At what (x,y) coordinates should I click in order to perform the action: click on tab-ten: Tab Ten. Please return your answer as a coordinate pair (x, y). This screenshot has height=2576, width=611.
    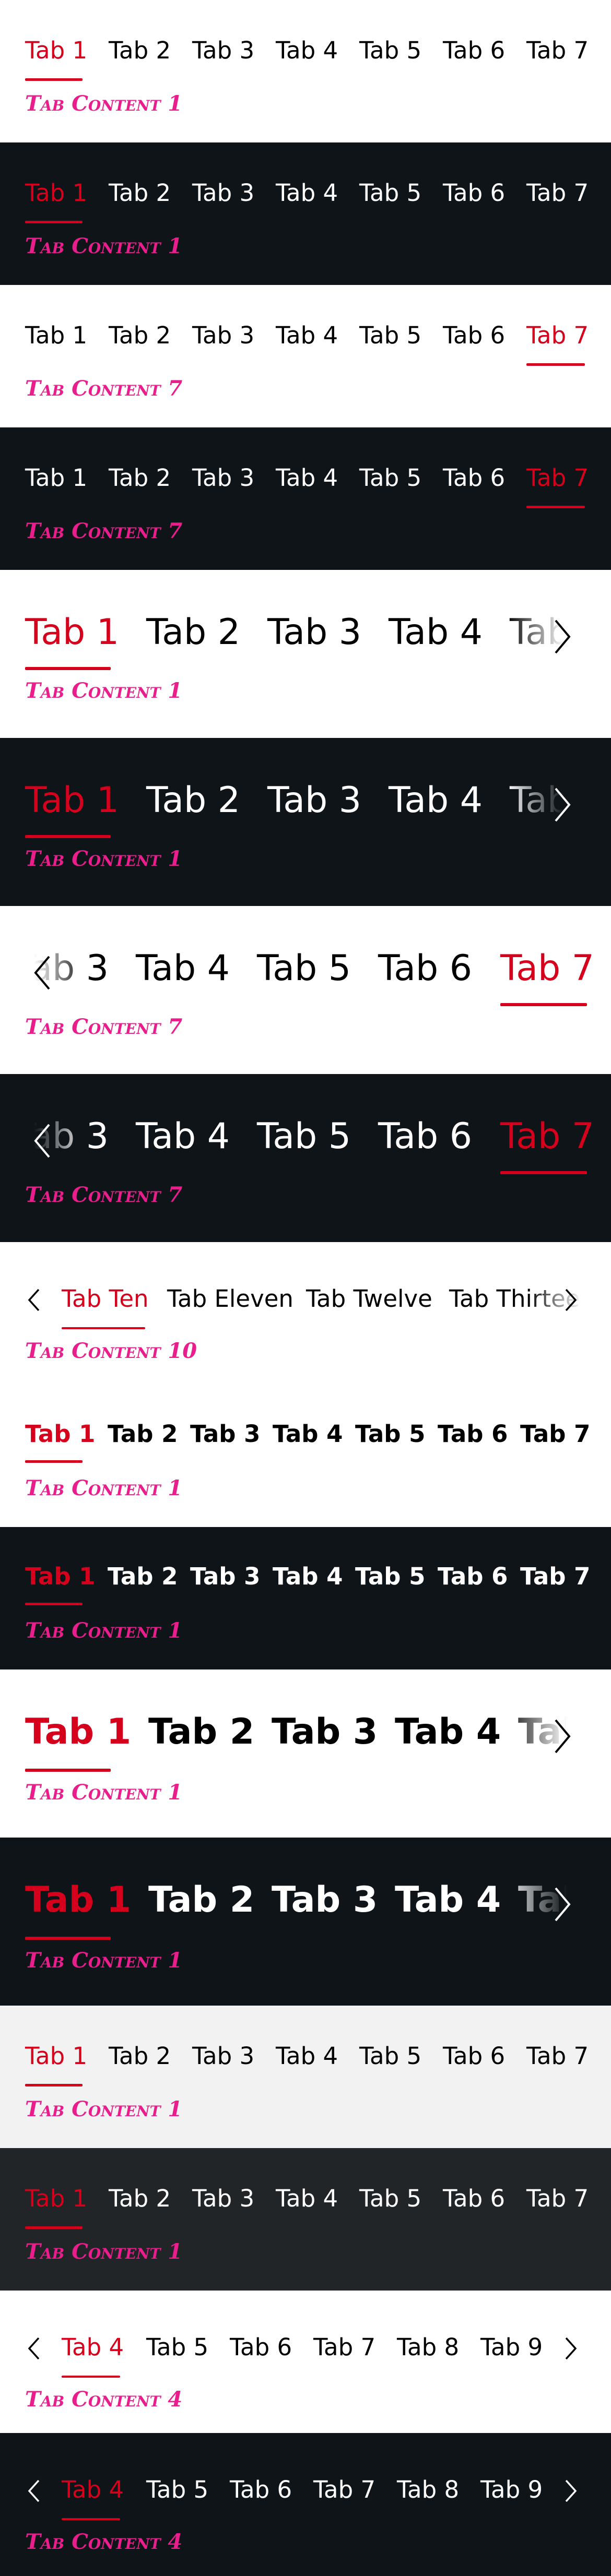
    Looking at the image, I should click on (106, 1299).